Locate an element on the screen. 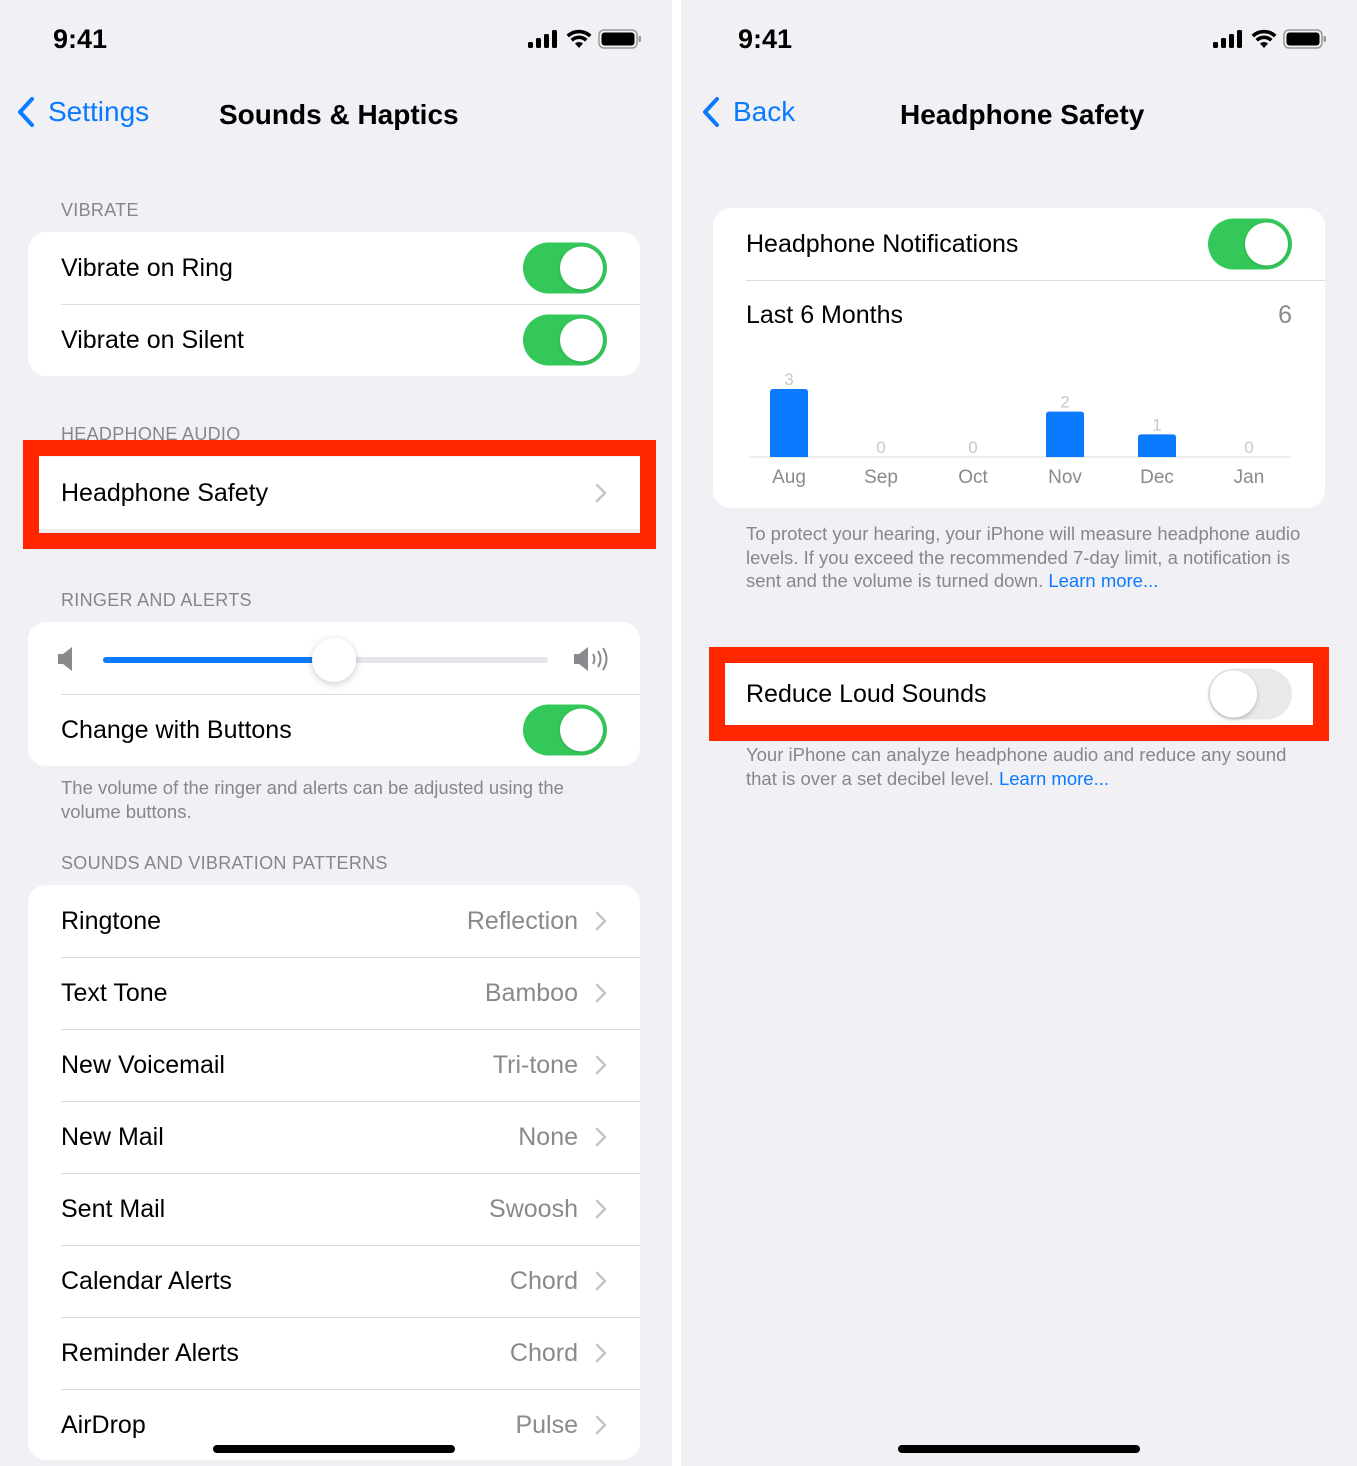 The width and height of the screenshot is (1357, 1466). sent-mail-row: Sent Mail Swoosh is located at coordinates (334, 1209).